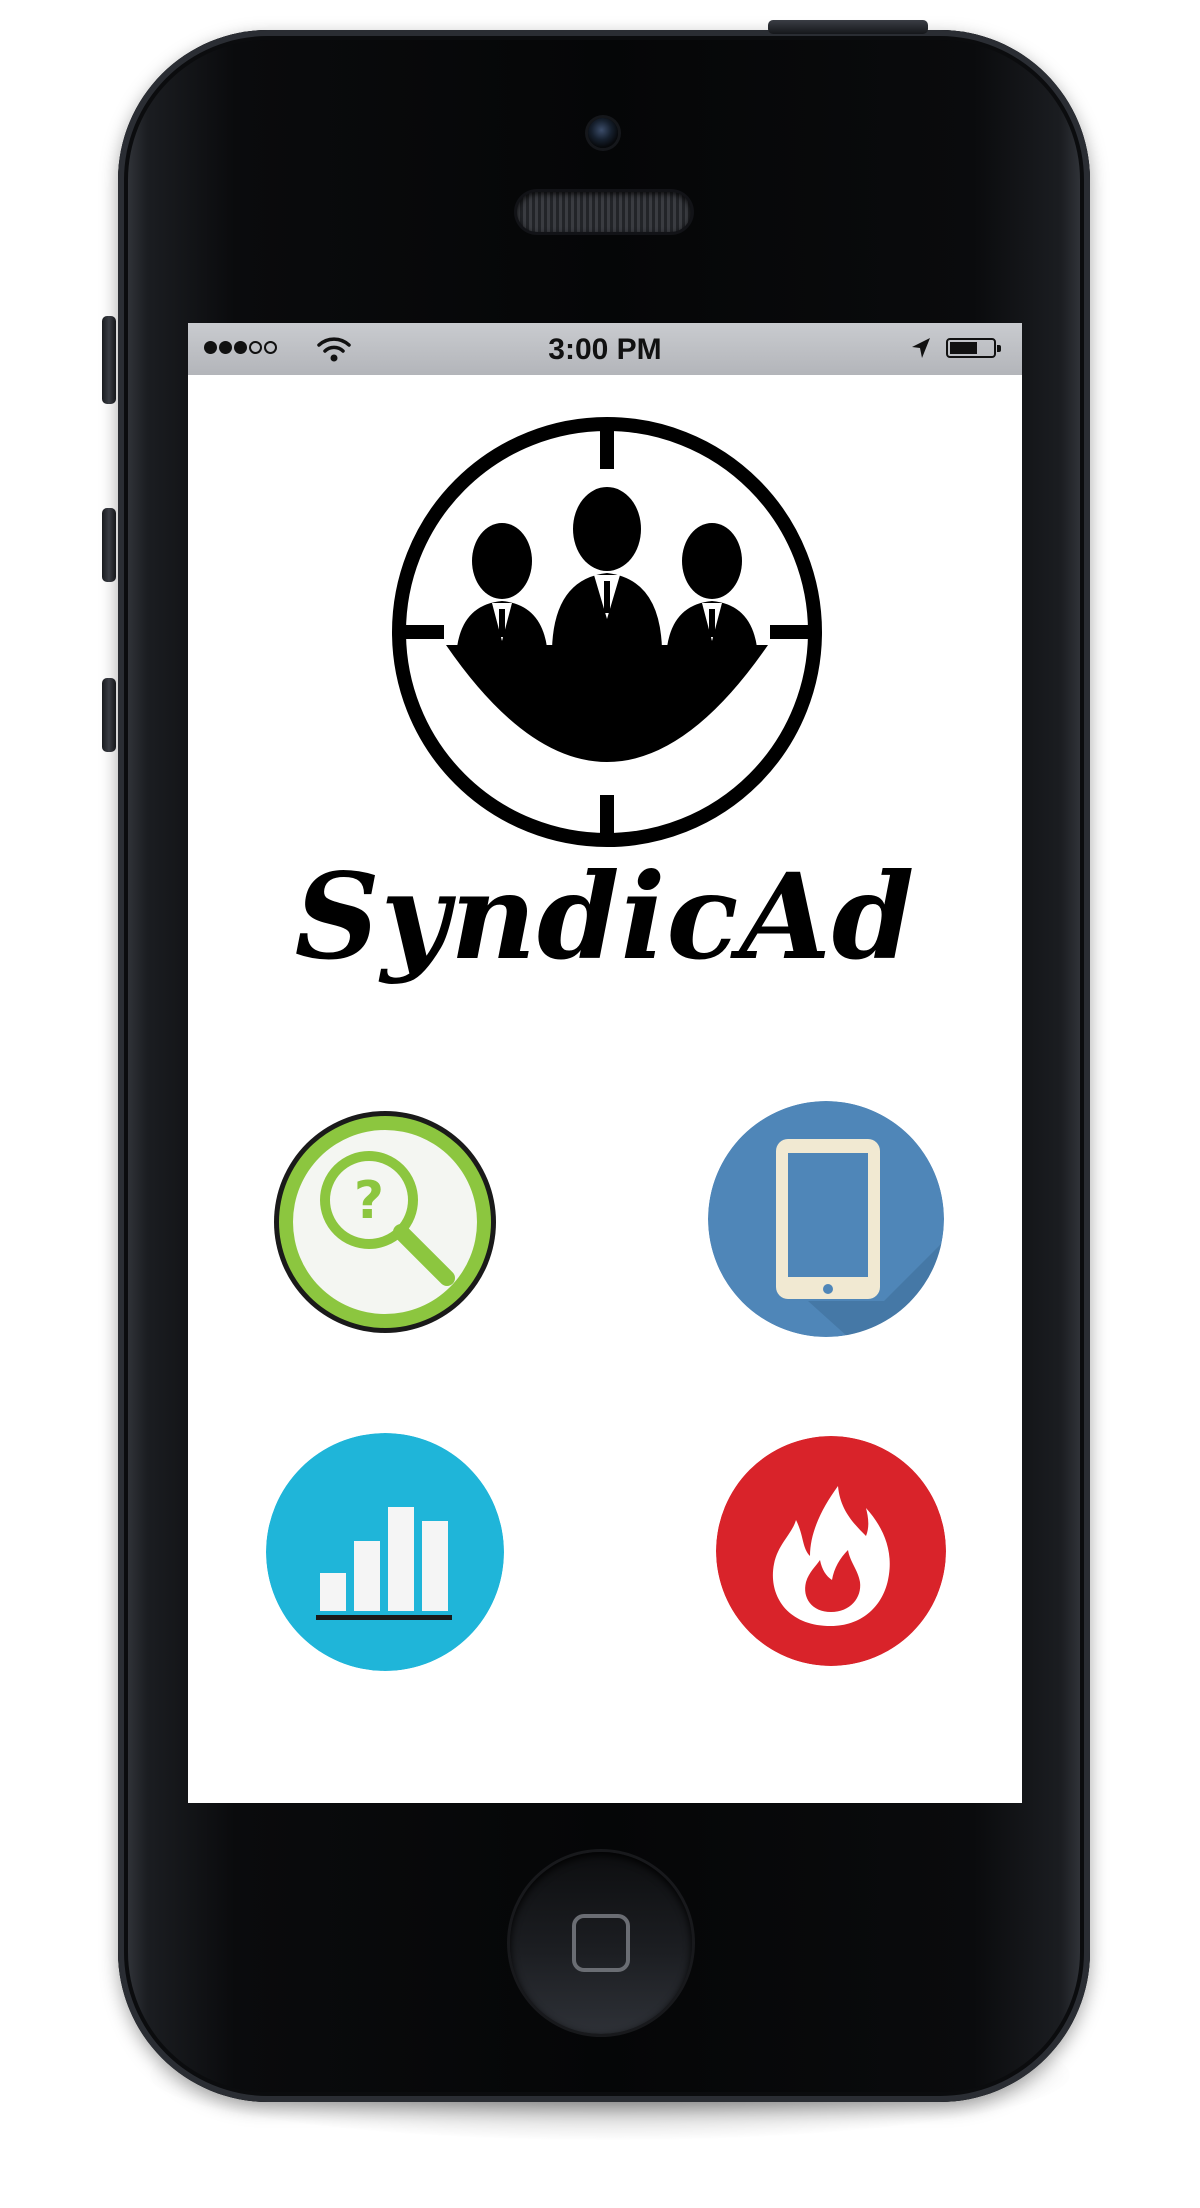  I want to click on search-question-icon: ?, so click(385, 1222).